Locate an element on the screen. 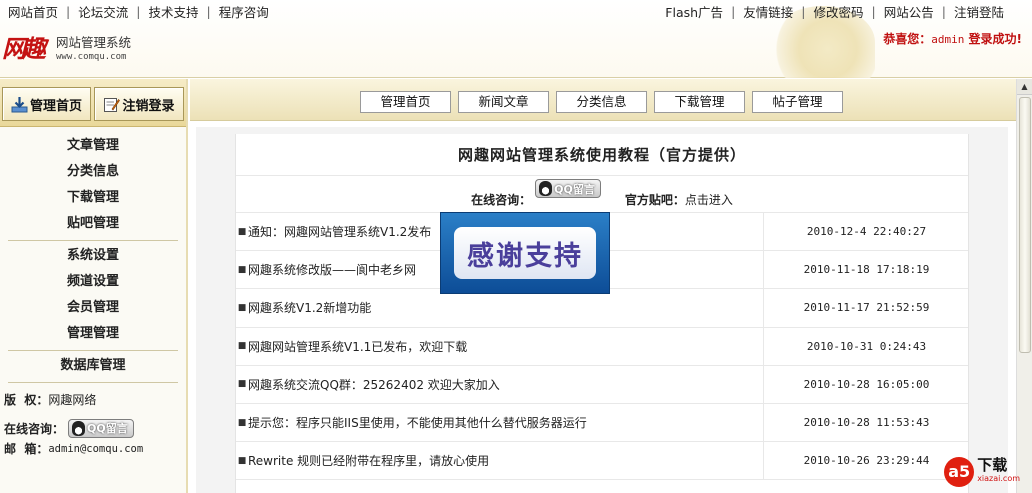 The height and width of the screenshot is (493, 1032). watermark-url: xiazai.com is located at coordinates (998, 478).